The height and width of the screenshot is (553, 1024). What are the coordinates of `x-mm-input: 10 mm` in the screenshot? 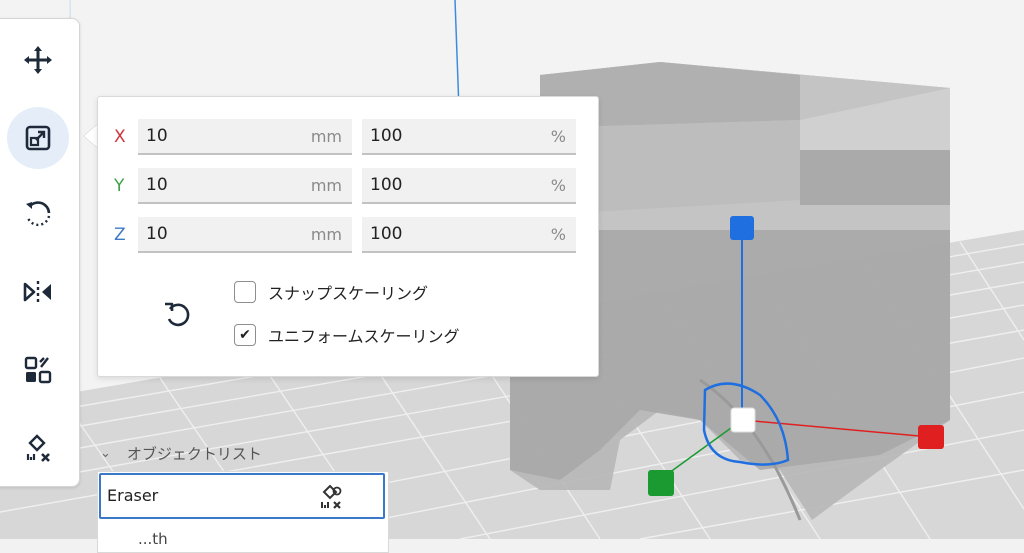 It's located at (245, 137).